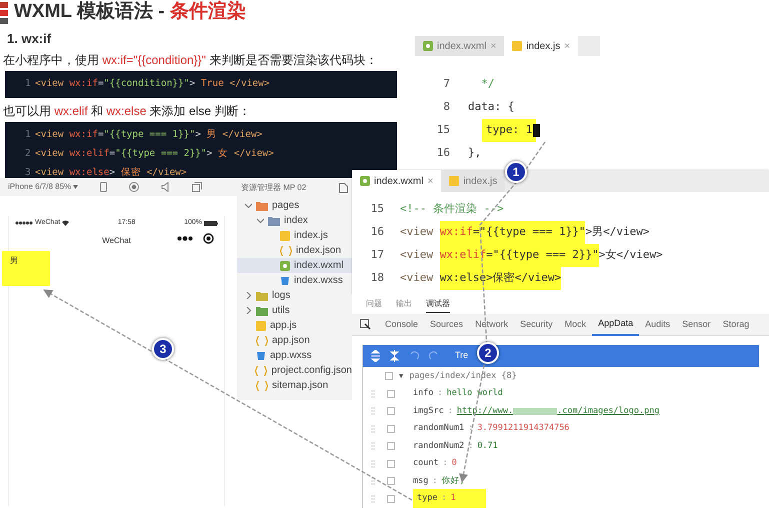  I want to click on file-tree-item: project.config.json, so click(294, 370).